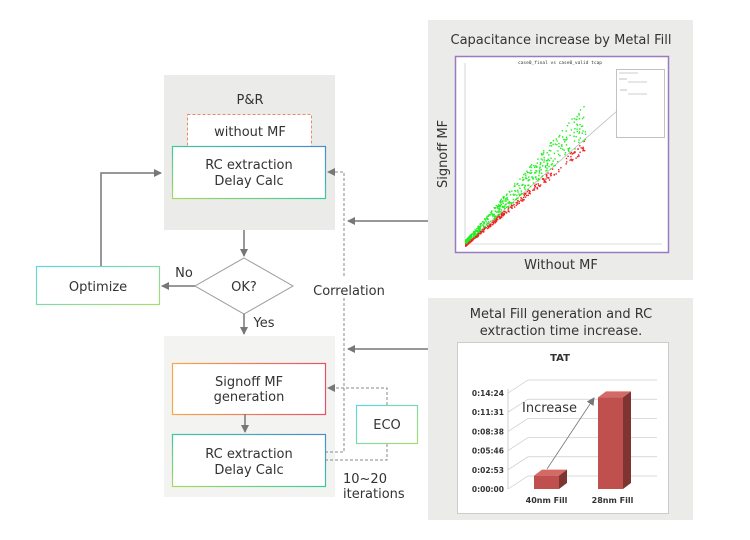  I want to click on y-tick-label: 0:00:00, so click(488, 489).